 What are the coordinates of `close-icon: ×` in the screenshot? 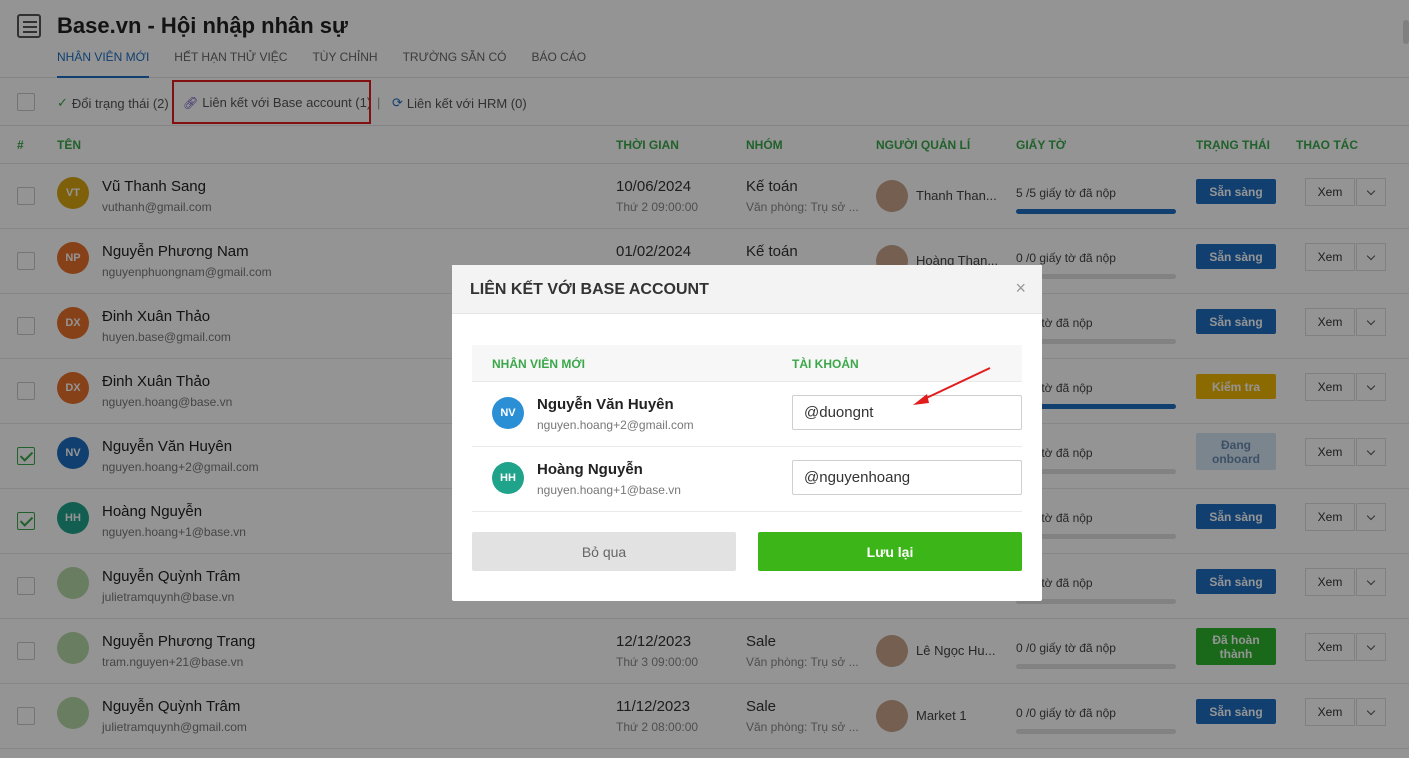 It's located at (1020, 288).